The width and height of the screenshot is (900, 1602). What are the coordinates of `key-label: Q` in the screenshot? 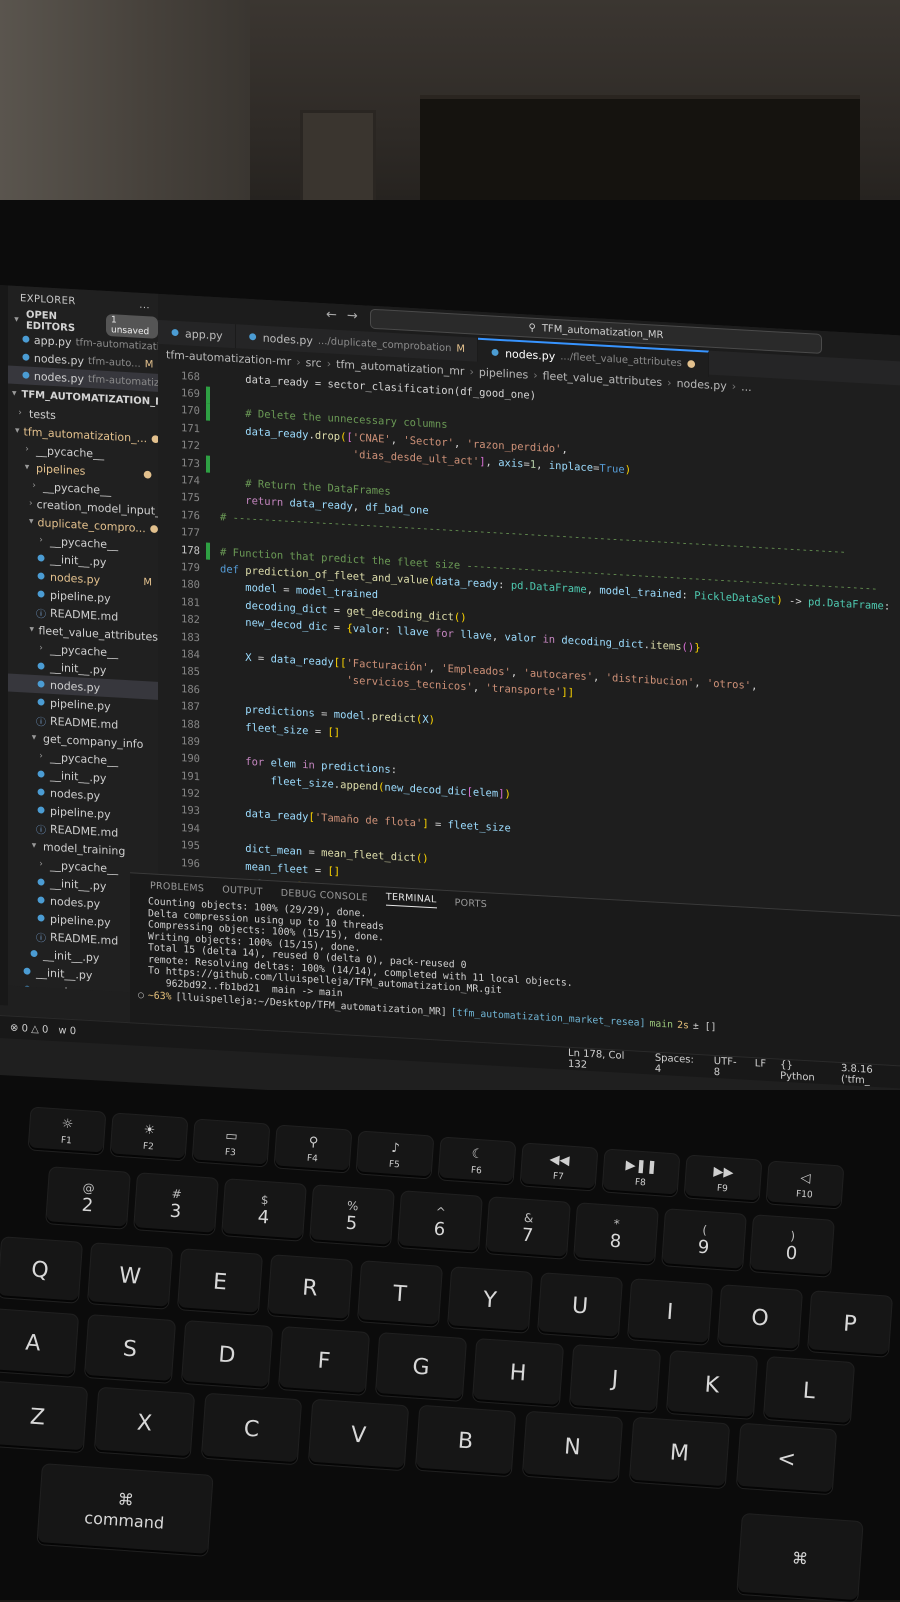 It's located at (40, 1270).